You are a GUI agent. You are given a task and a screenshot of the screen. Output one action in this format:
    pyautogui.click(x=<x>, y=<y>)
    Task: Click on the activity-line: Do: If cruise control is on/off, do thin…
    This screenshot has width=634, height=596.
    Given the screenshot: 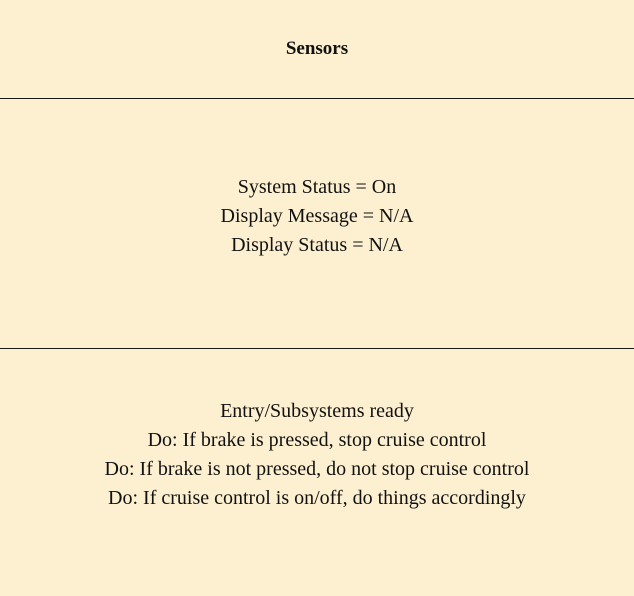 What is the action you would take?
    pyautogui.click(x=317, y=497)
    